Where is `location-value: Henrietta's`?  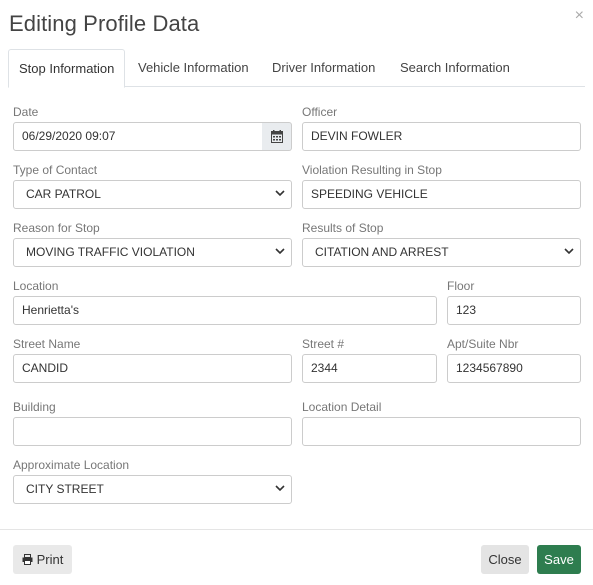
location-value: Henrietta's is located at coordinates (50, 310).